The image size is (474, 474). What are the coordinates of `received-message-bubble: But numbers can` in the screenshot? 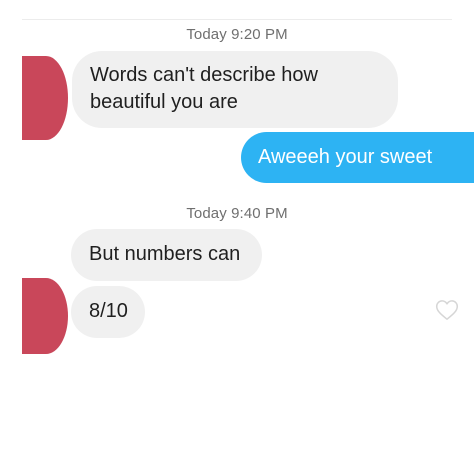 It's located at (166, 255).